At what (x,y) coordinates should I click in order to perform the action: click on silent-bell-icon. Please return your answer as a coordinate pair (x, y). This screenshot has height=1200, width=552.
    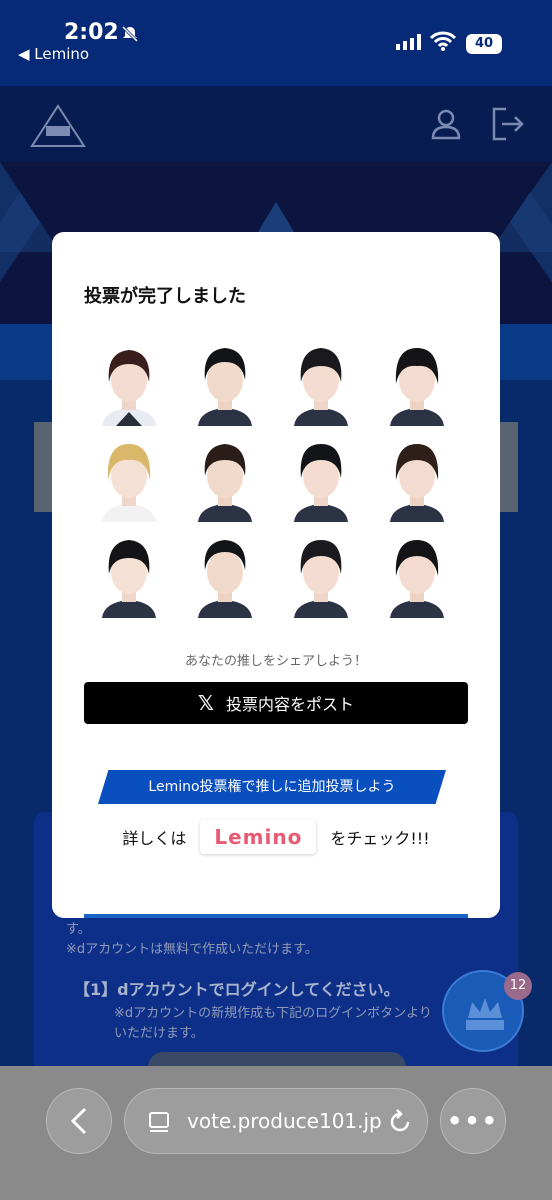
    Looking at the image, I should click on (130, 34).